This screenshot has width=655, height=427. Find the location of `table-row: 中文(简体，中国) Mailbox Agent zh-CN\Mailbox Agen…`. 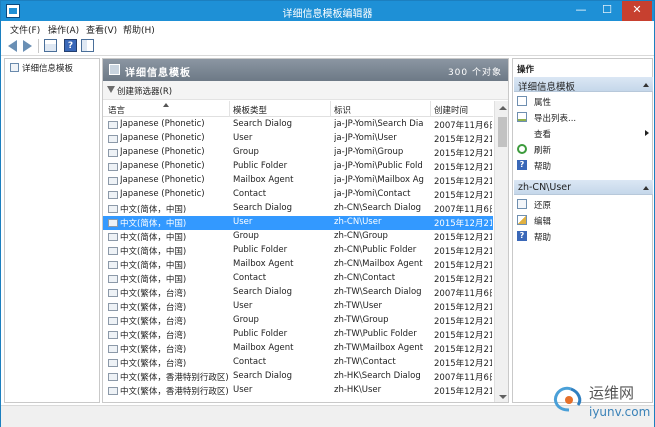

table-row: 中文(简体，中国) Mailbox Agent zh-CN\Mailbox Agen… is located at coordinates (298, 265).